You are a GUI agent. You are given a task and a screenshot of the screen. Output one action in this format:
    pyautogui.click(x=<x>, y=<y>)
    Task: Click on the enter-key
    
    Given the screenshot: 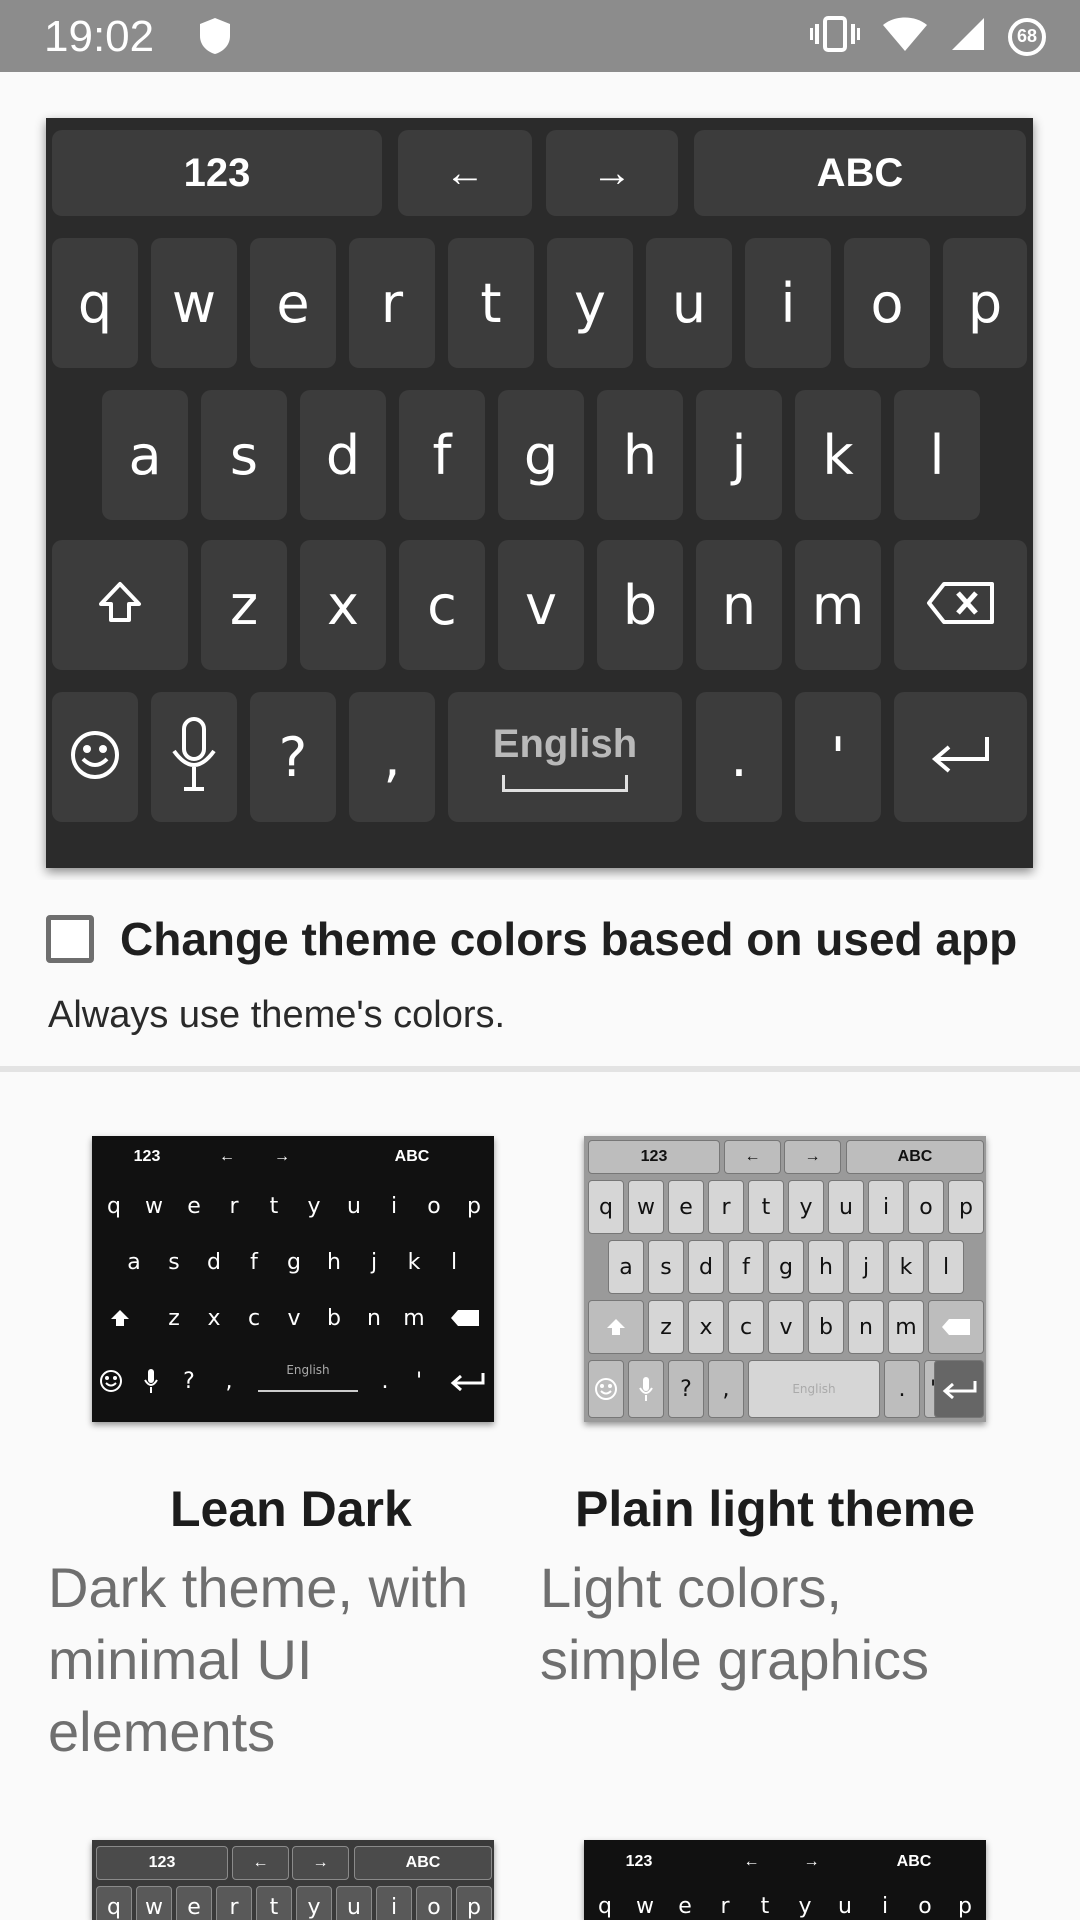 What is the action you would take?
    pyautogui.click(x=960, y=757)
    